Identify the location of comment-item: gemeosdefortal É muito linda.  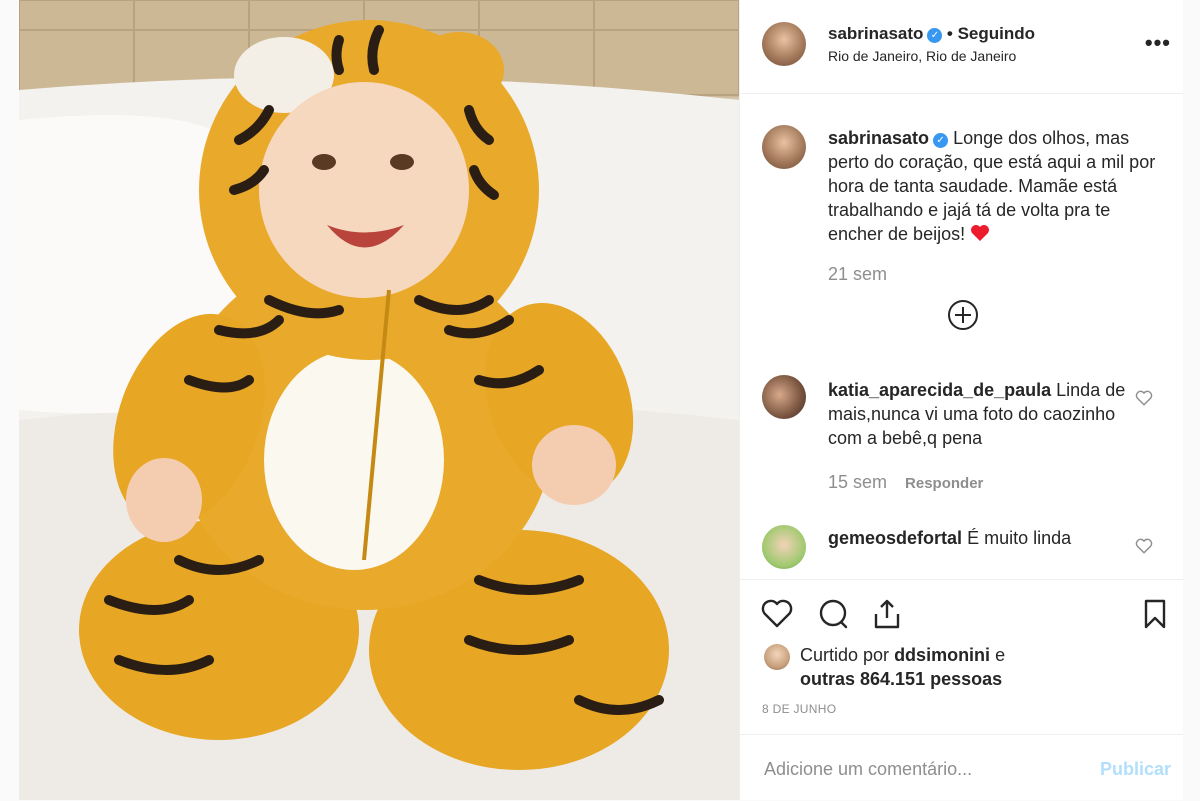
(978, 538).